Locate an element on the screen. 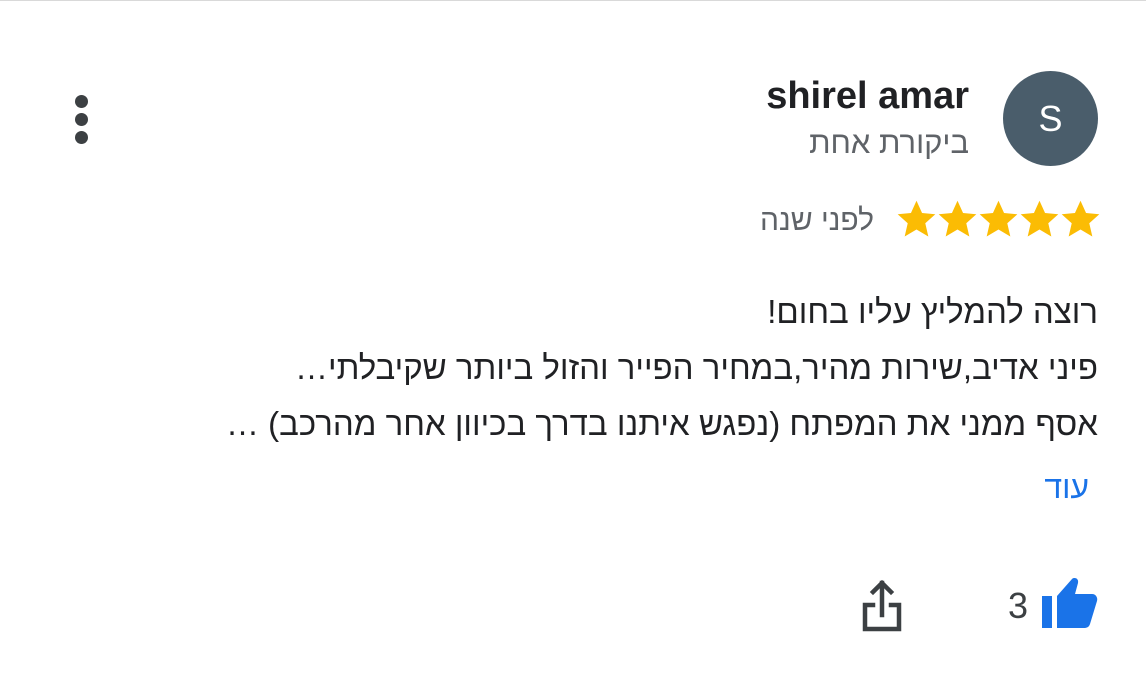 Image resolution: width=1146 pixels, height=690 pixels. star-rating is located at coordinates (998, 221).